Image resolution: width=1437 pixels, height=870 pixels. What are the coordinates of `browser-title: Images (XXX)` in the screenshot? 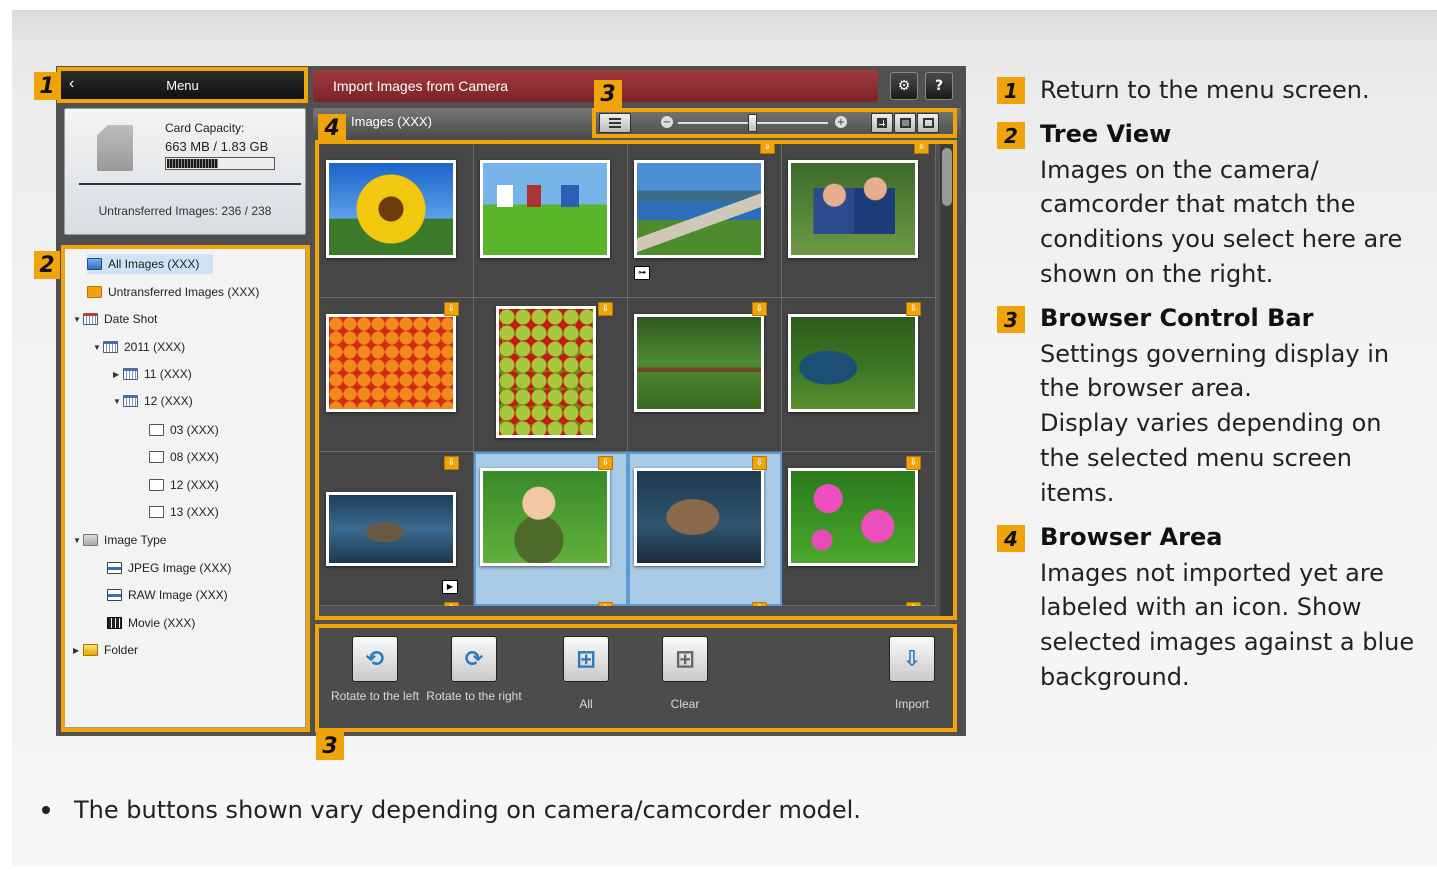 It's located at (391, 121).